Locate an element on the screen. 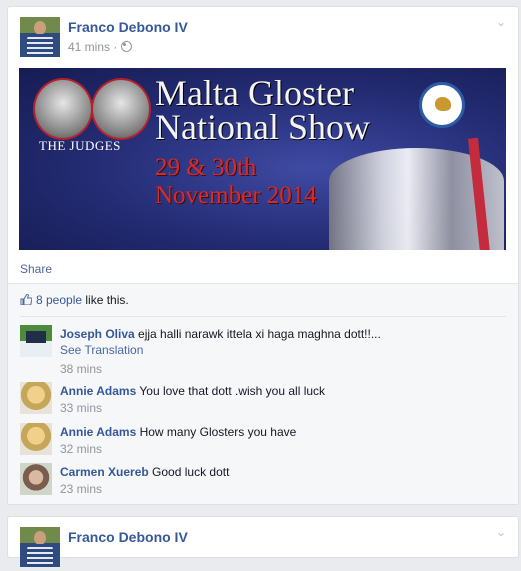 This screenshot has width=521, height=571. banner-title-line2: National Show is located at coordinates (262, 127).